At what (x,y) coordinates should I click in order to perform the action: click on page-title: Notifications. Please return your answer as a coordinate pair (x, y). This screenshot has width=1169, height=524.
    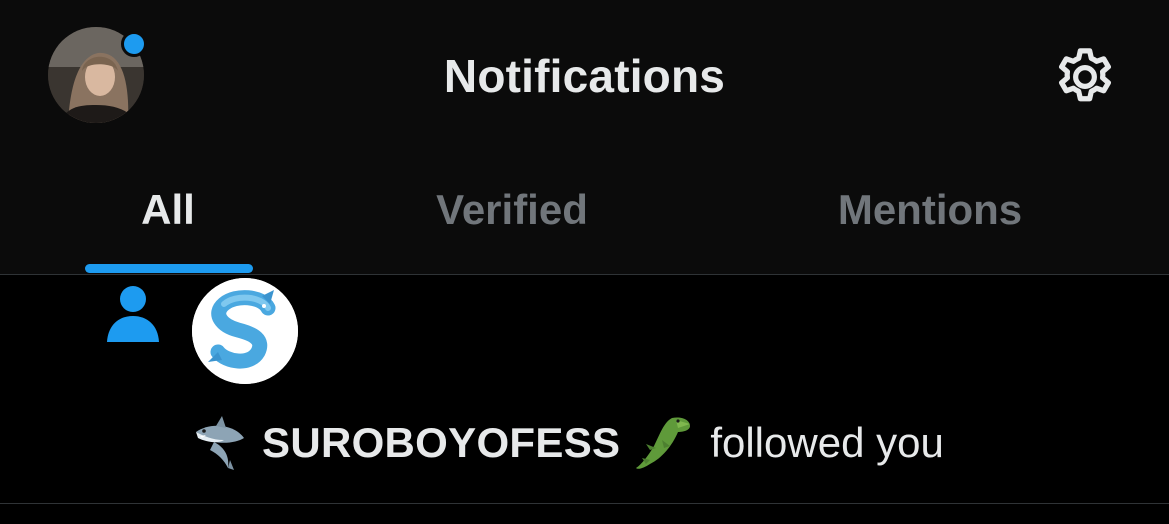
    Looking at the image, I should click on (584, 76).